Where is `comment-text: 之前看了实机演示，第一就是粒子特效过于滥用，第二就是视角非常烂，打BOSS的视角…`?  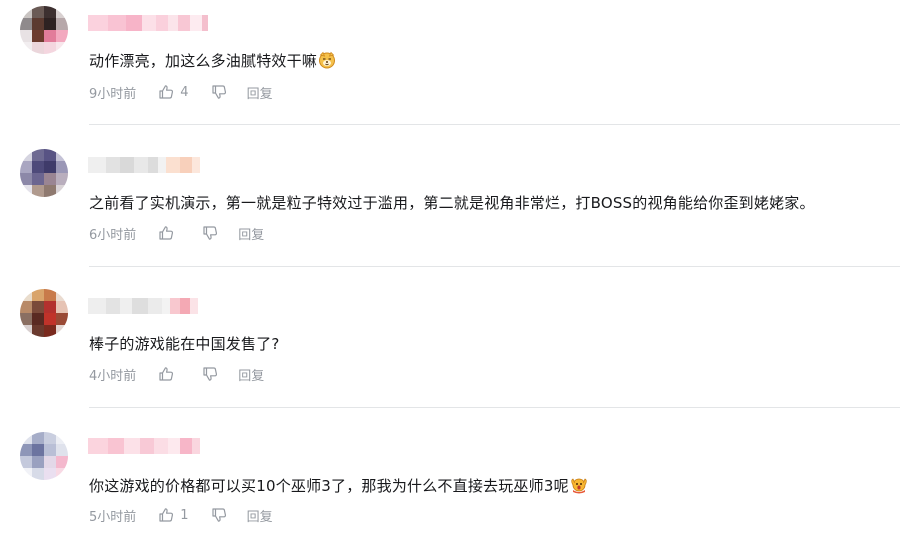
comment-text: 之前看了实机演示，第一就是粒子特效过于滥用，第二就是视角非常烂，打BOSS的视角… is located at coordinates (452, 203).